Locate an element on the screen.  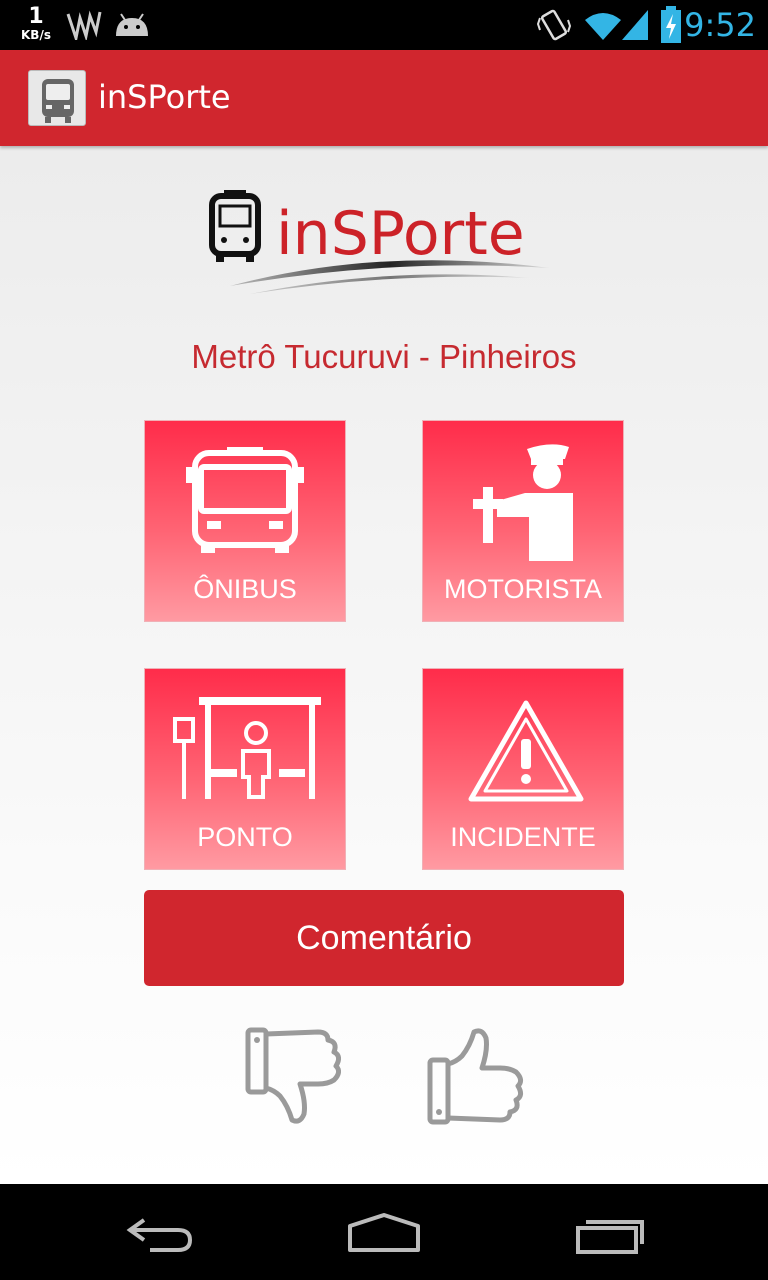
tile-incidente-label: INCIDENTE is located at coordinates (523, 837).